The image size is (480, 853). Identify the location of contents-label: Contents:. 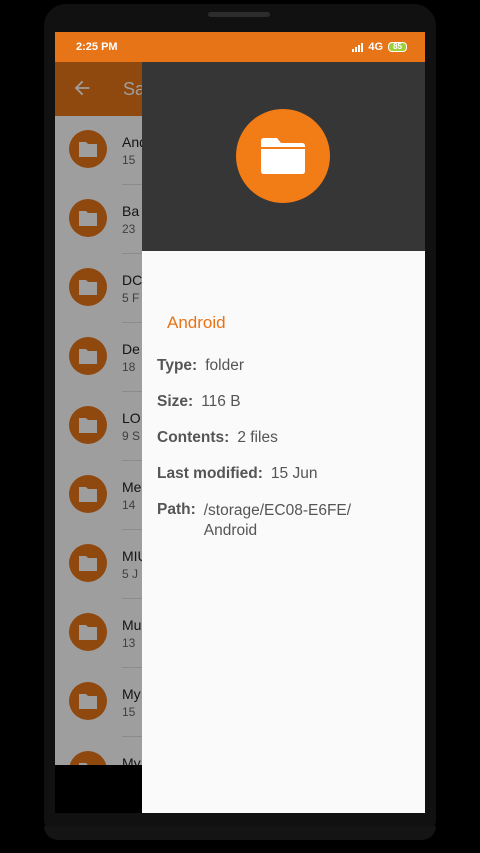
(193, 437).